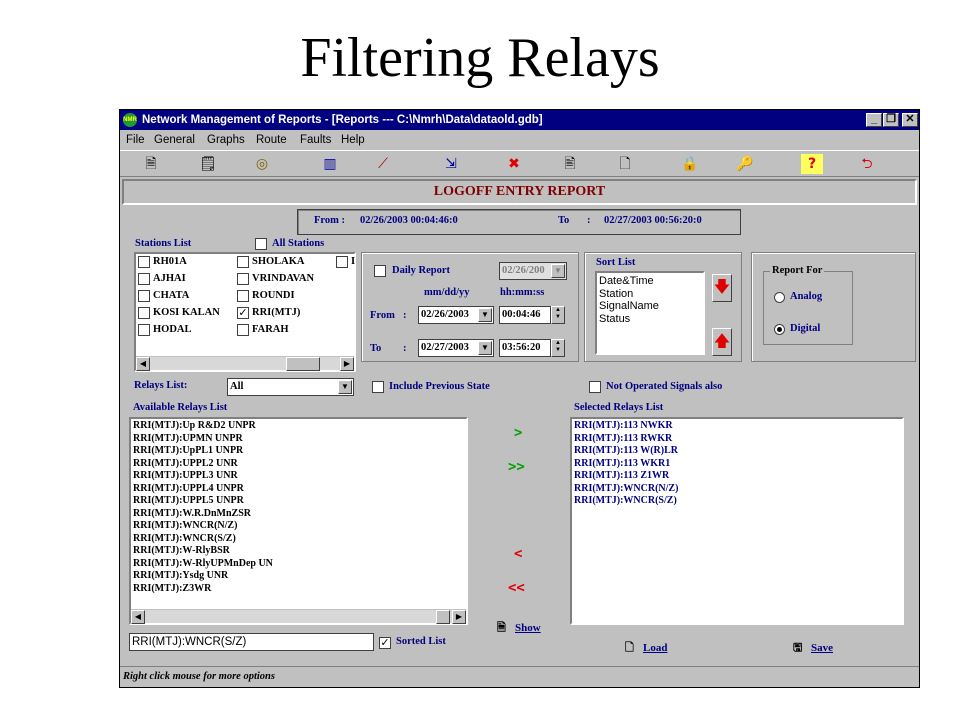 The image size is (960, 720). I want to click on list-item: RRI(MTJ):UPMN UNPR, so click(298, 439).